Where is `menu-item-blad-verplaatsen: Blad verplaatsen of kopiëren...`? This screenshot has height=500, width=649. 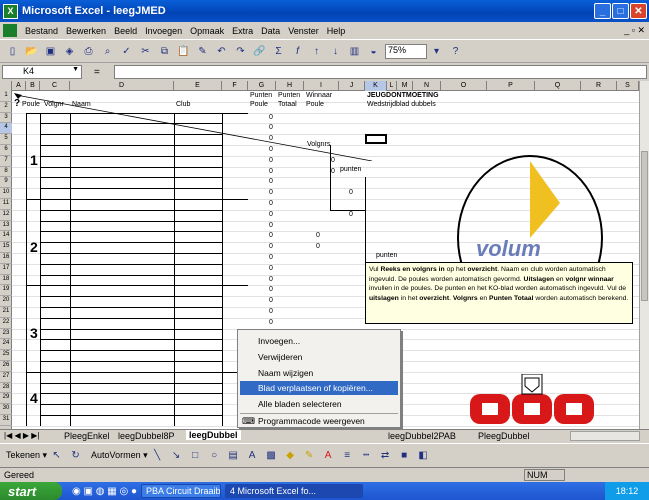
menu-item-blad-verplaatsen: Blad verplaatsen of kopiëren... is located at coordinates (319, 388).